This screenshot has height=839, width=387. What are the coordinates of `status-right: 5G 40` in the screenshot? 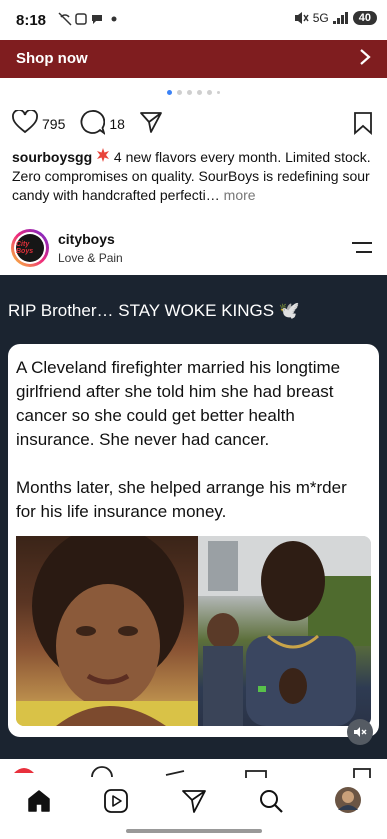 It's located at (335, 18).